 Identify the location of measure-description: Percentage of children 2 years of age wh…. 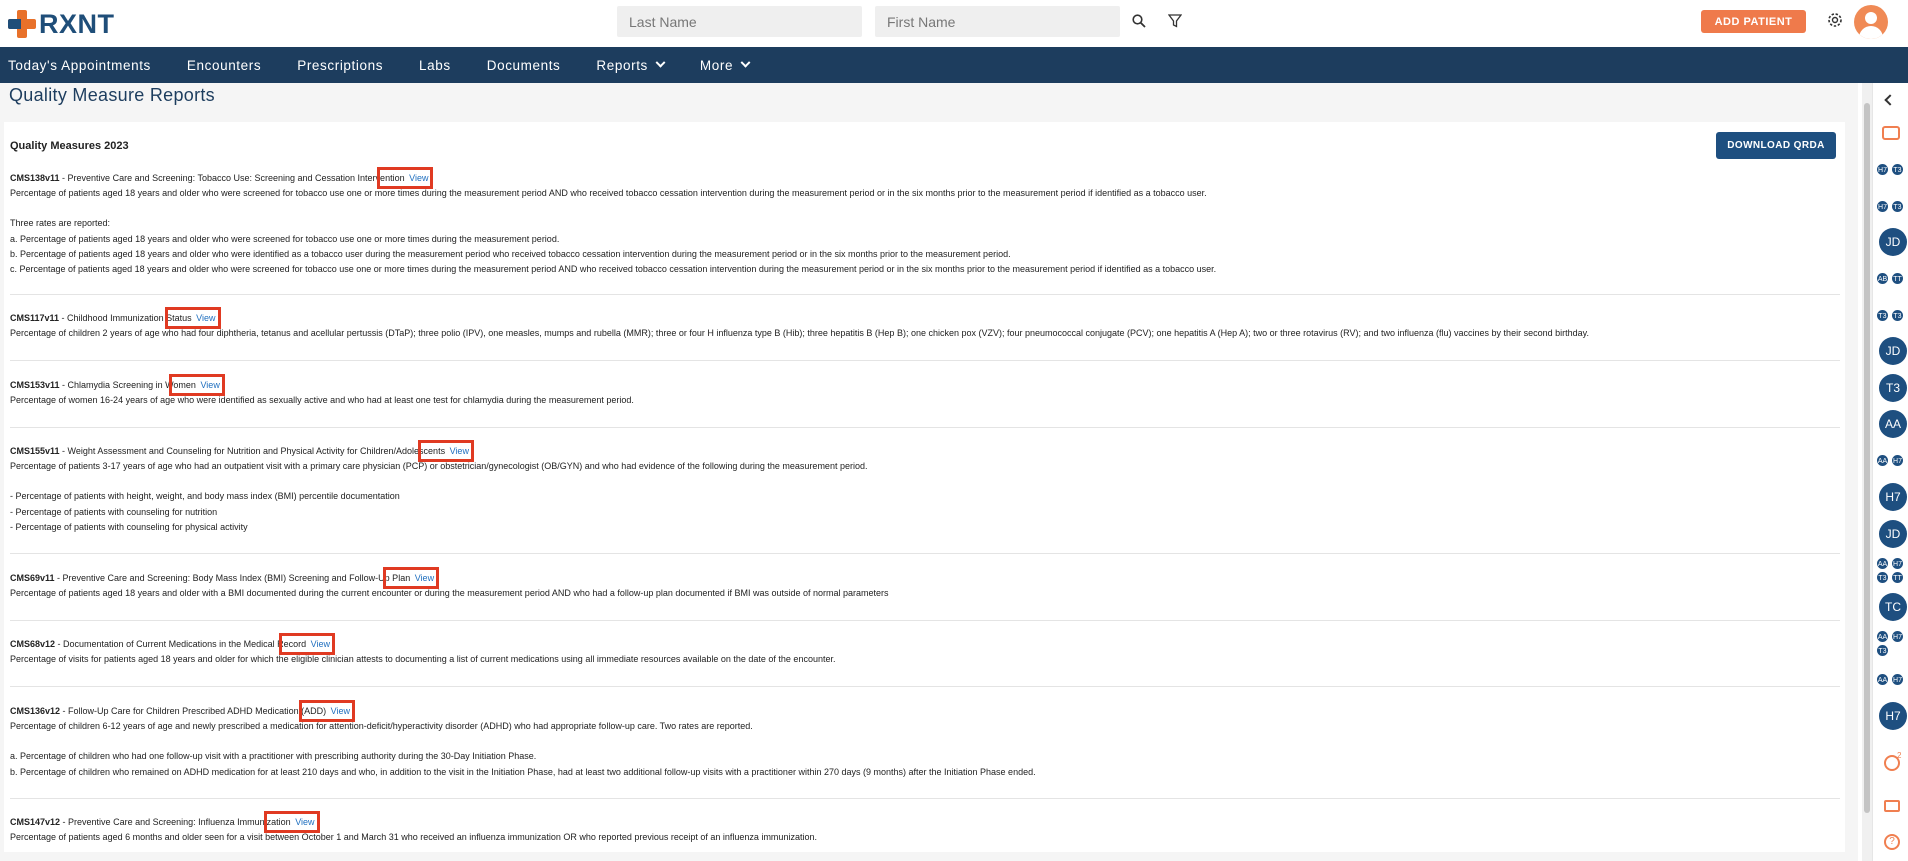
(799, 333).